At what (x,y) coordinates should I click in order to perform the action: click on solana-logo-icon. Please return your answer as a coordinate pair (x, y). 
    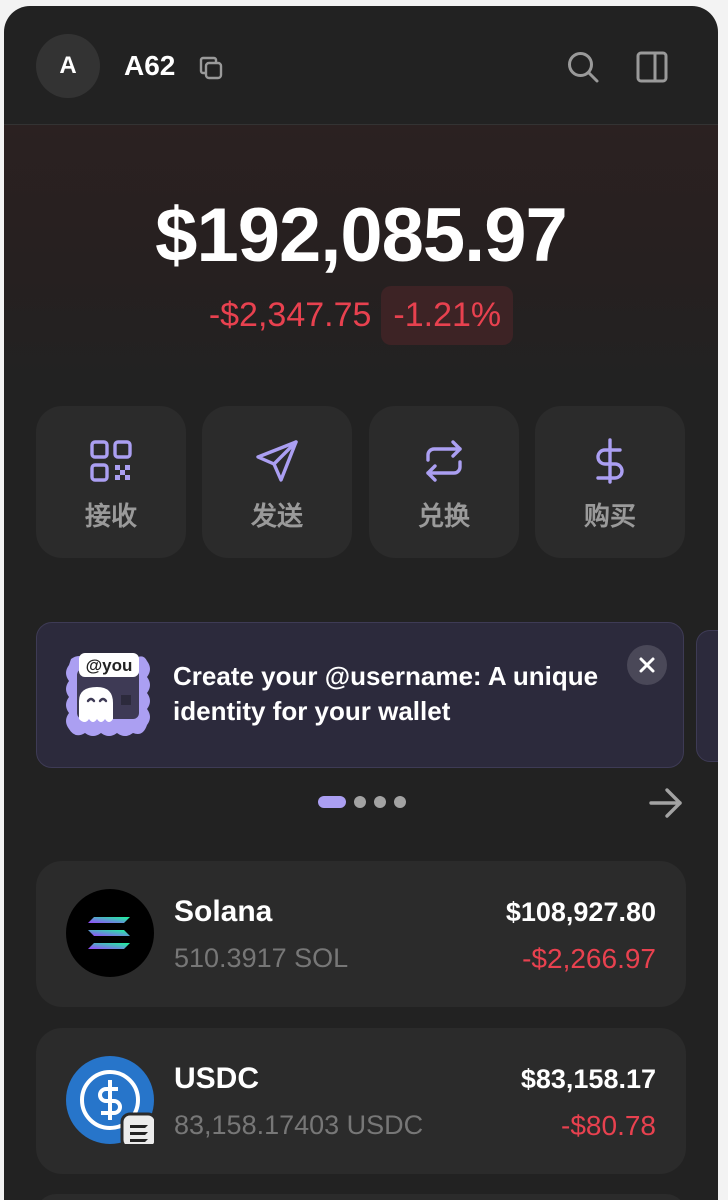
    Looking at the image, I should click on (110, 933).